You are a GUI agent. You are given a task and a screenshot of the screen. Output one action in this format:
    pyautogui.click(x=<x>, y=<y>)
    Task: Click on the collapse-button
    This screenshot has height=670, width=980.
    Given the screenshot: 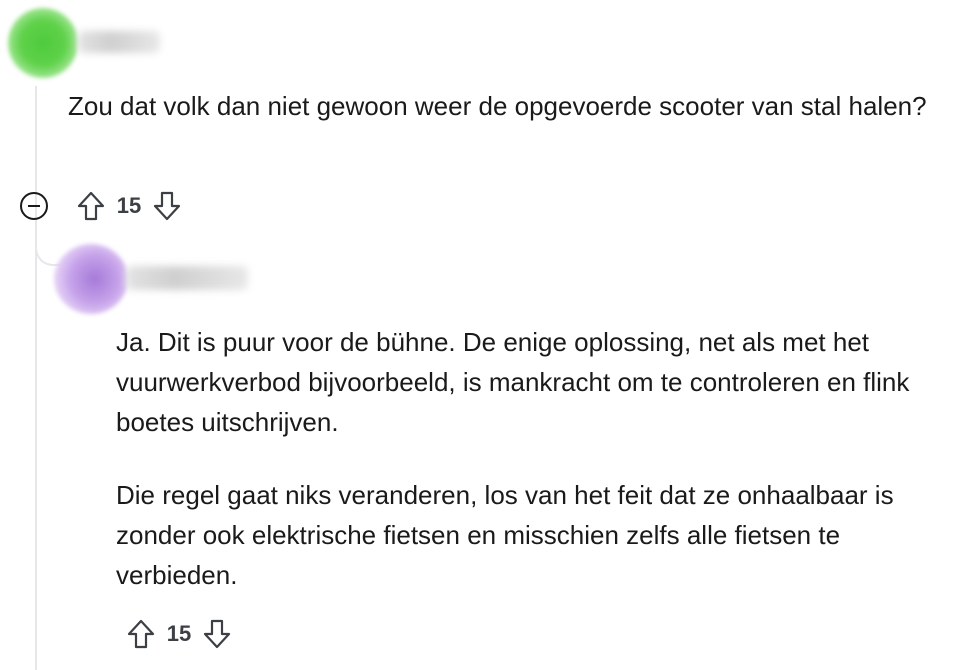 What is the action you would take?
    pyautogui.click(x=34, y=206)
    